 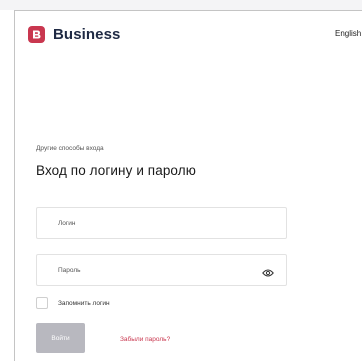 What do you see at coordinates (147, 223) in the screenshot?
I see `login-input` at bounding box center [147, 223].